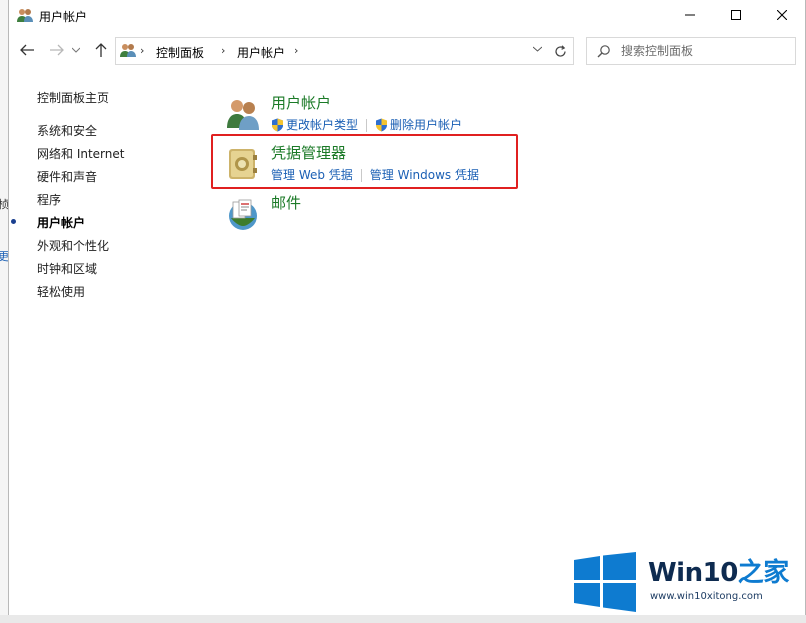  I want to click on forward-button, so click(57, 50).